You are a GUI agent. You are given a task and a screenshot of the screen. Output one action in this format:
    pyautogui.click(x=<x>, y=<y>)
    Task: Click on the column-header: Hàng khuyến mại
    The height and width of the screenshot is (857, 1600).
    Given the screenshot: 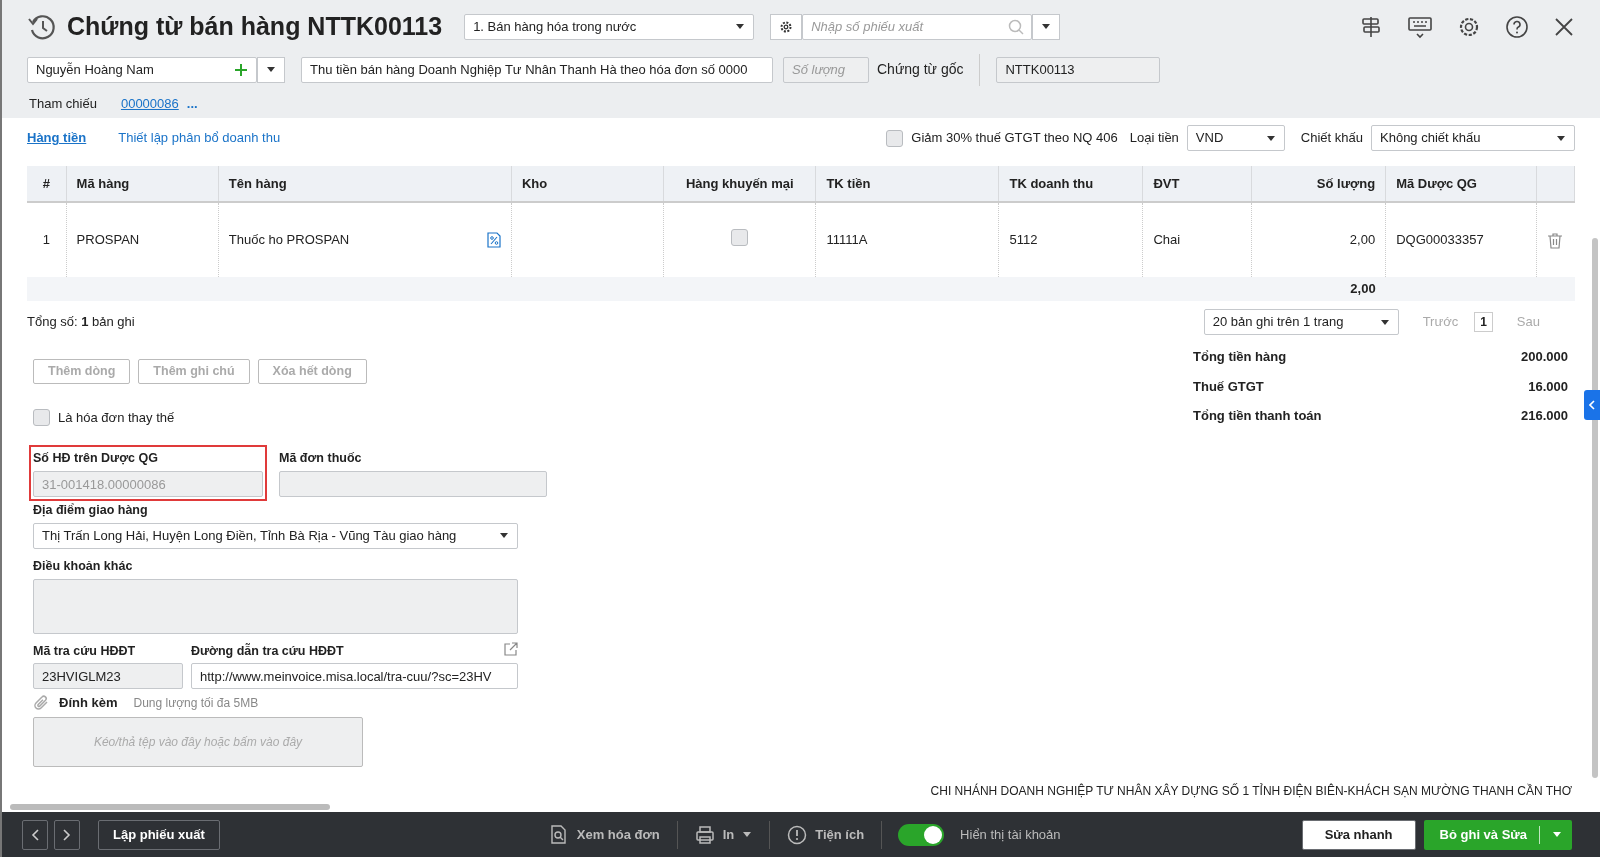 What is the action you would take?
    pyautogui.click(x=739, y=184)
    